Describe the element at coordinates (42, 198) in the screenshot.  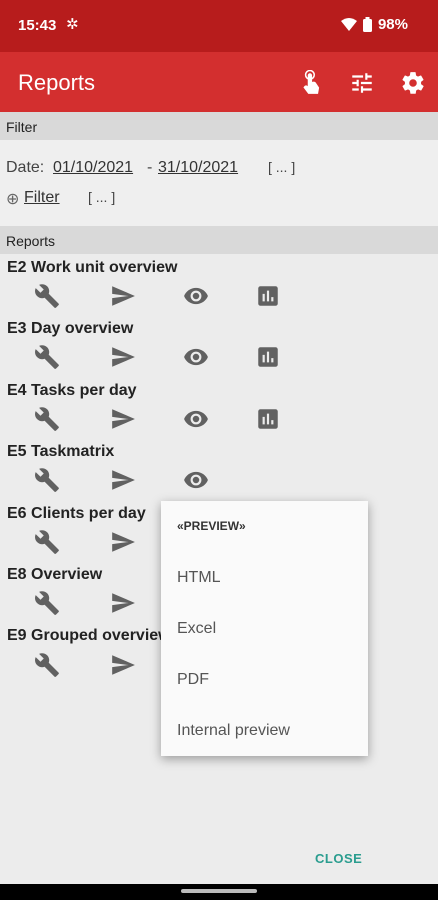
I see `filter-link: Filter` at that location.